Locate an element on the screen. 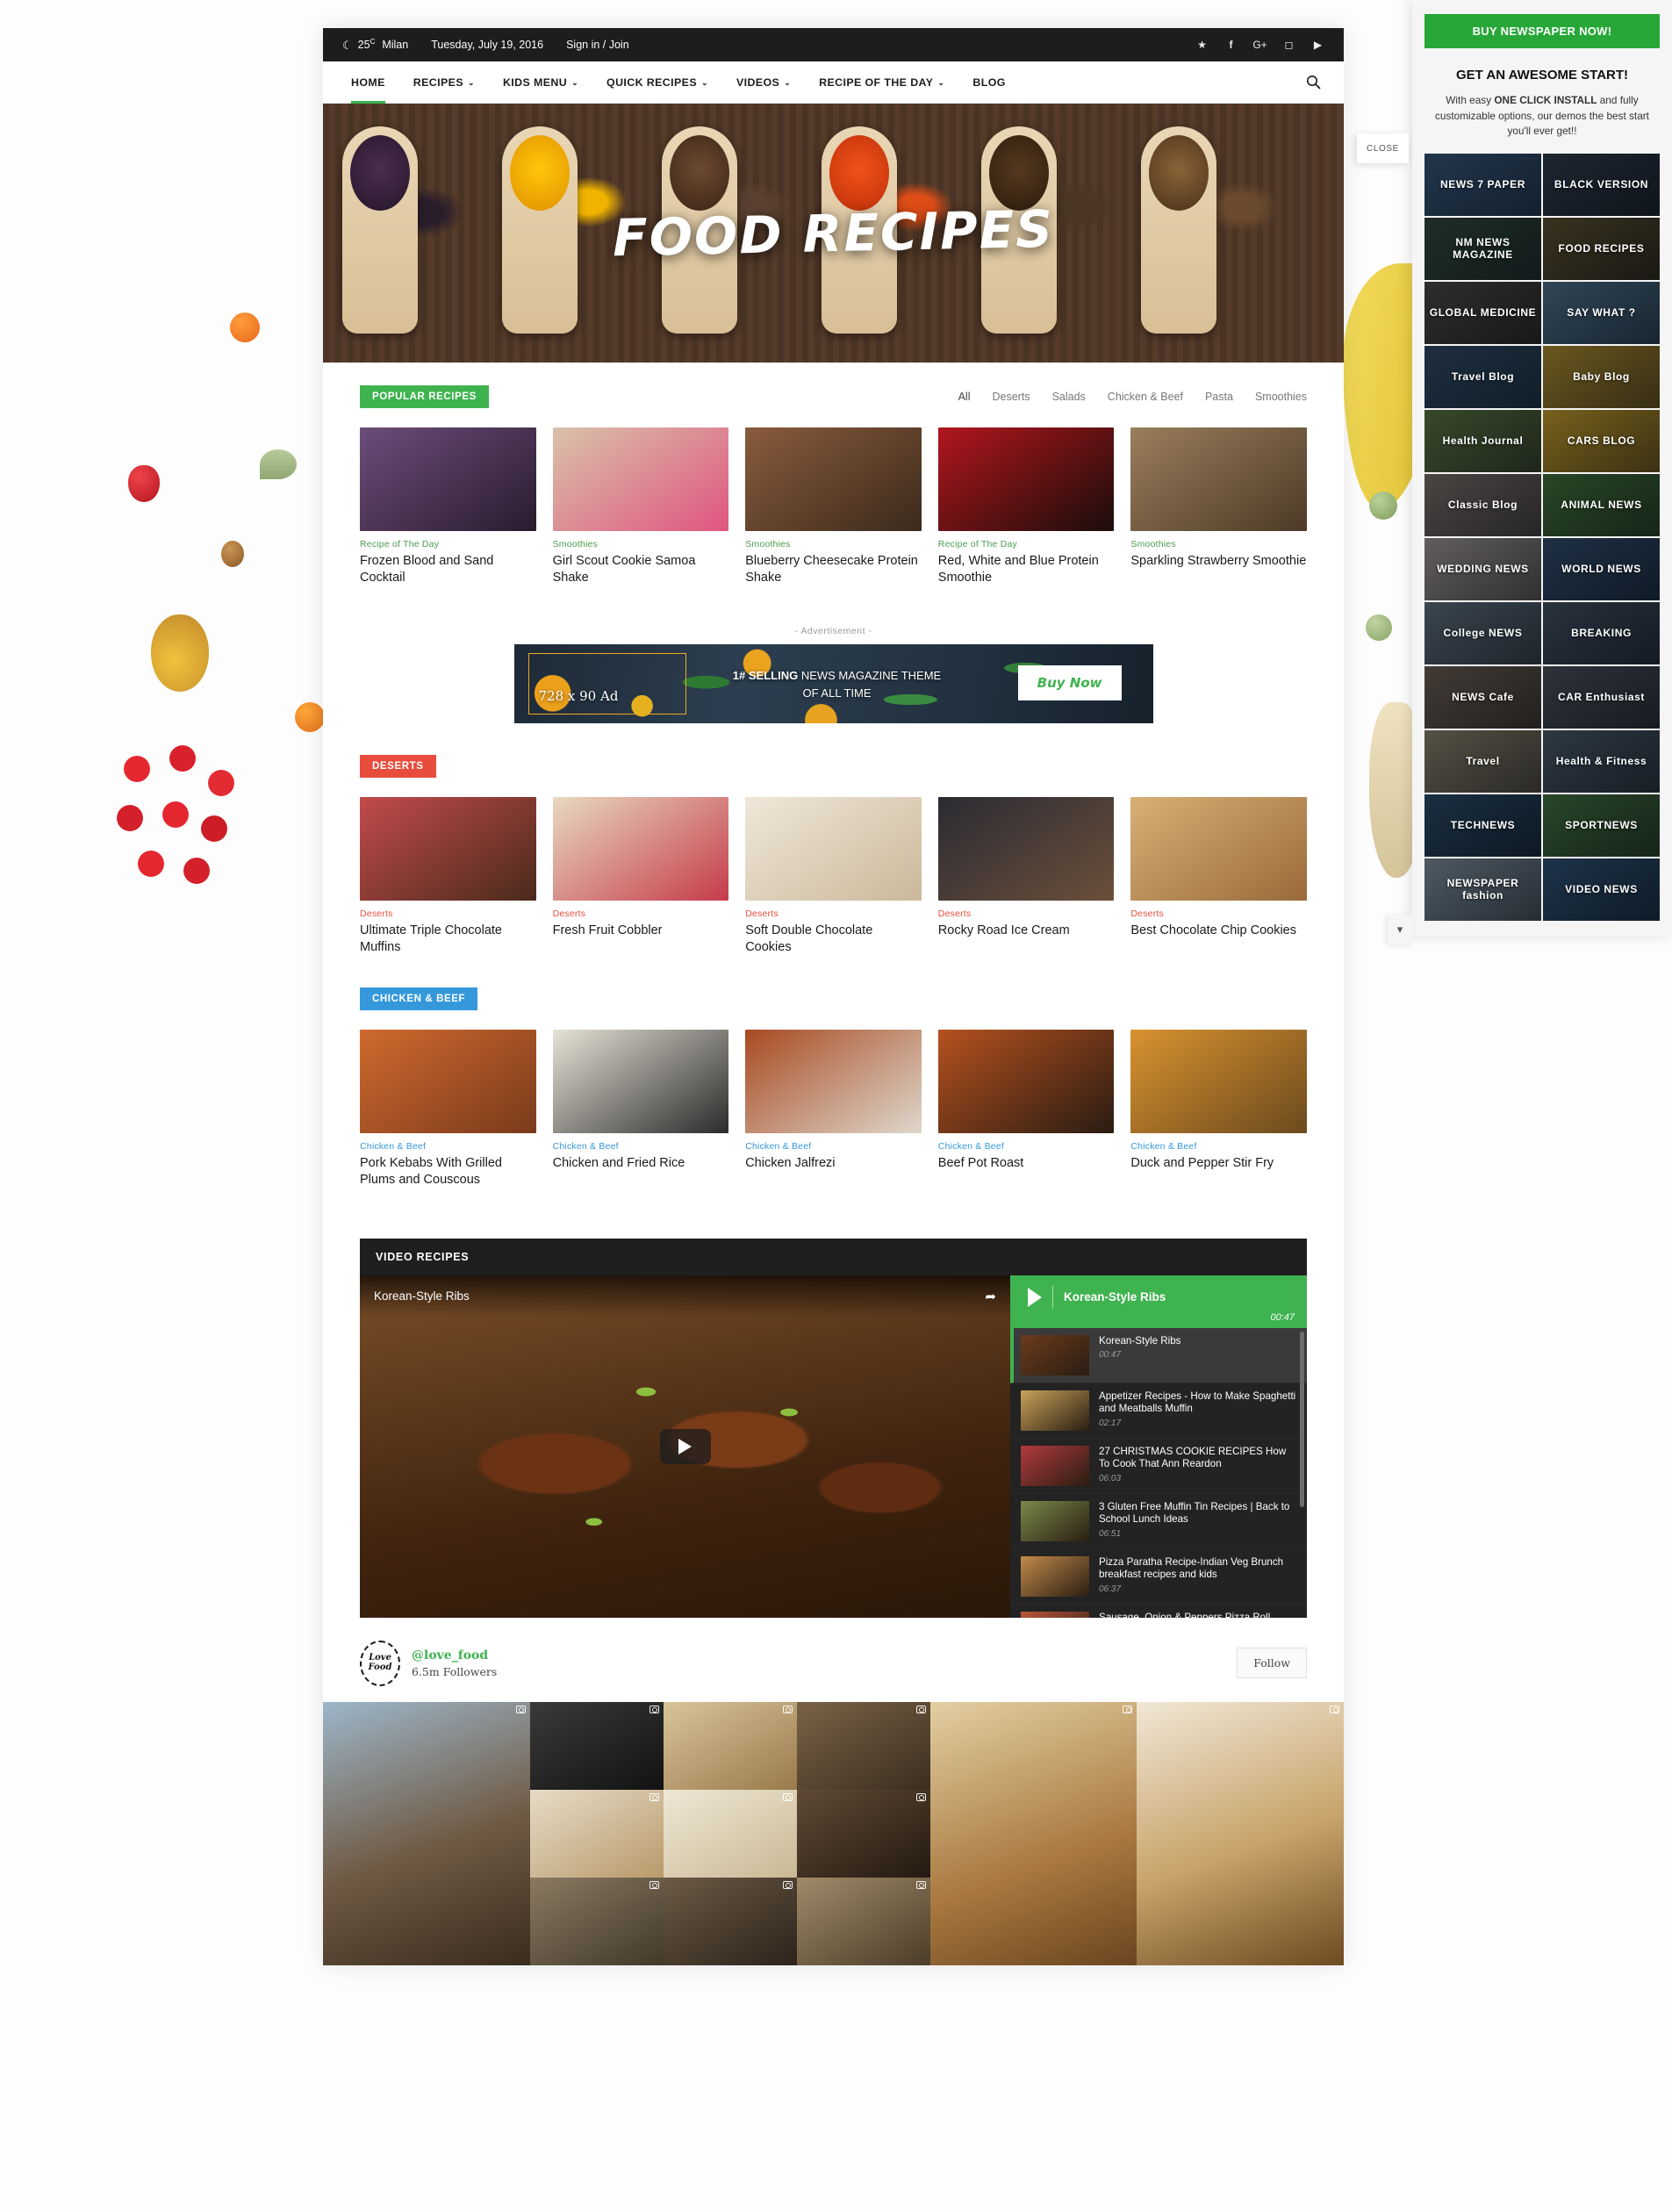  playlist-item: Sausage, Onion & Peppers Pizza Roll is located at coordinates (1158, 1612).